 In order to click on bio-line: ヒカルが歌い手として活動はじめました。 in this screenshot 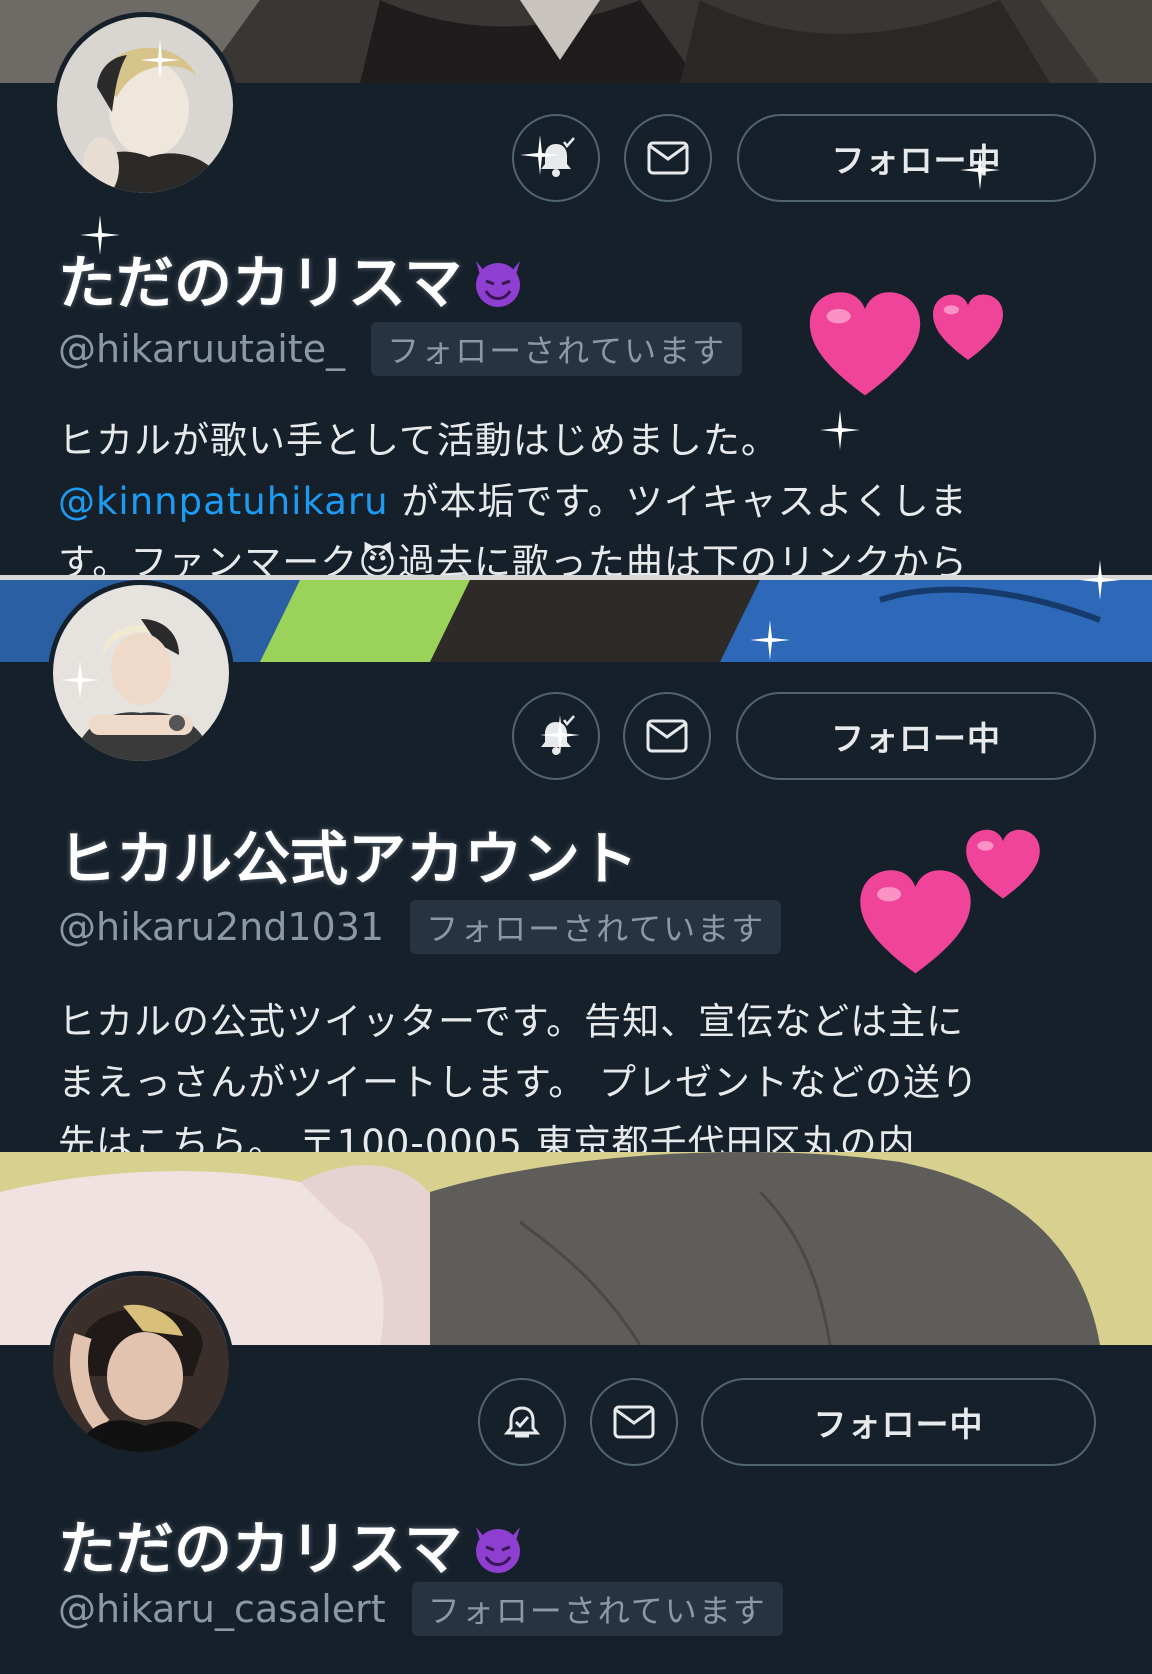, I will do `click(418, 440)`.